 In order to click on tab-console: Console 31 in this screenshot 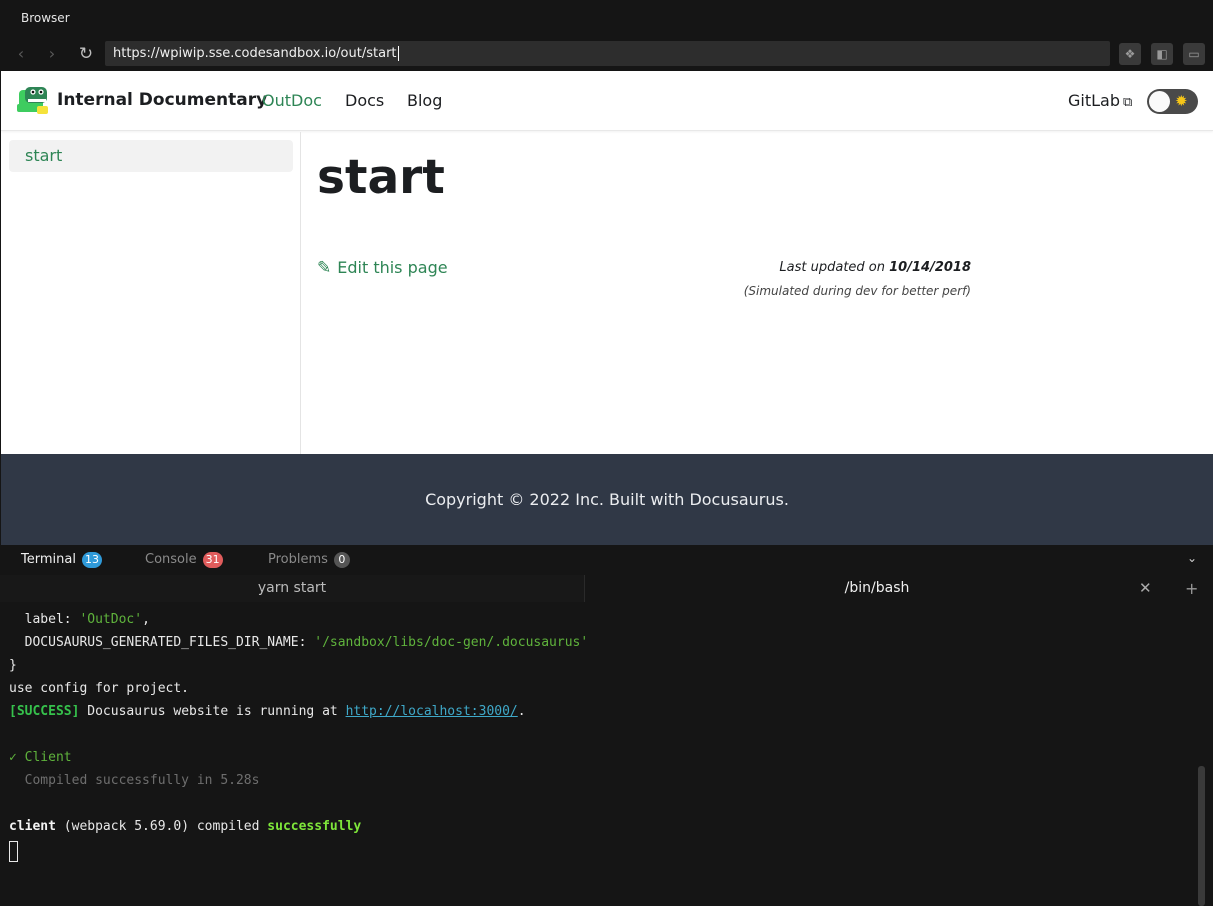, I will do `click(184, 560)`.